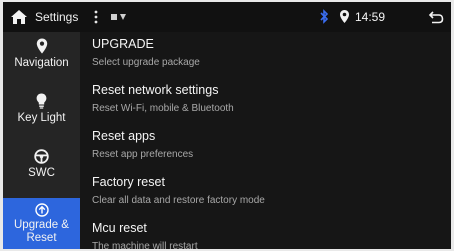 The image size is (454, 251). I want to click on location-pin-icon, so click(41, 46).